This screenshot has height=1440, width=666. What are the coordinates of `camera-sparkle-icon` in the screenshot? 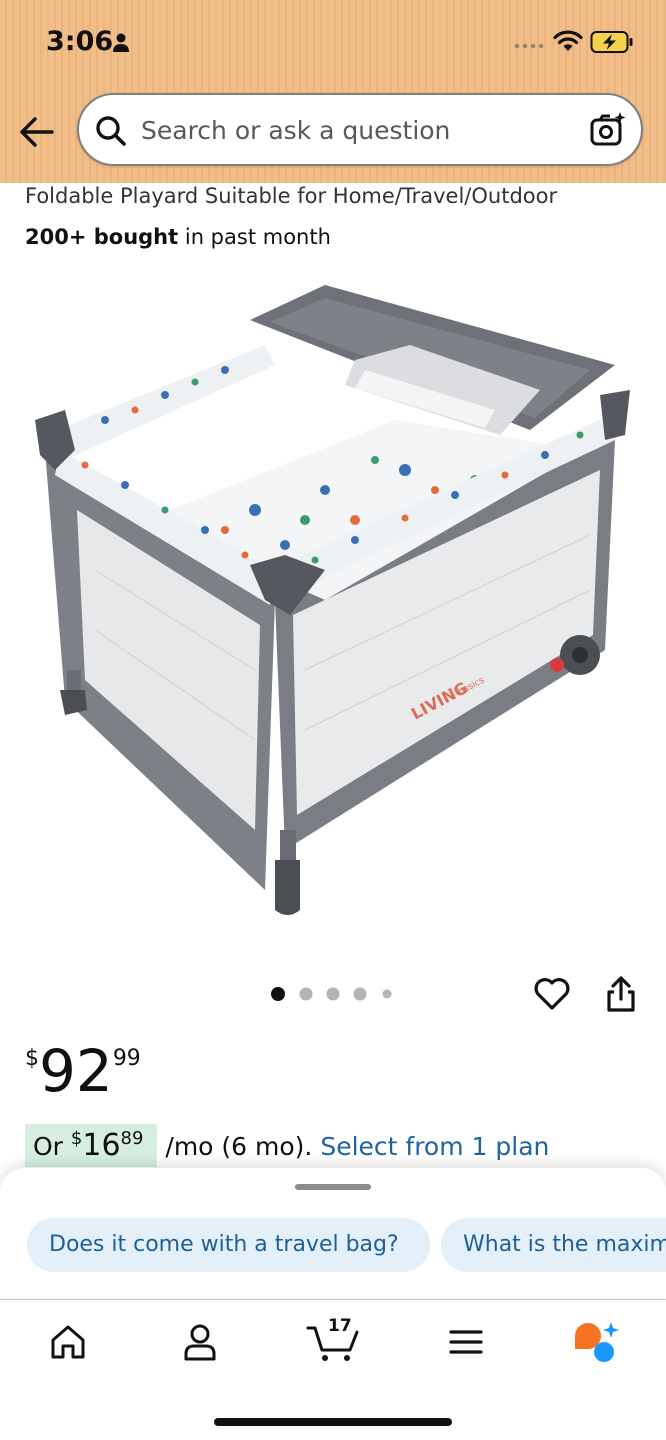 It's located at (608, 130).